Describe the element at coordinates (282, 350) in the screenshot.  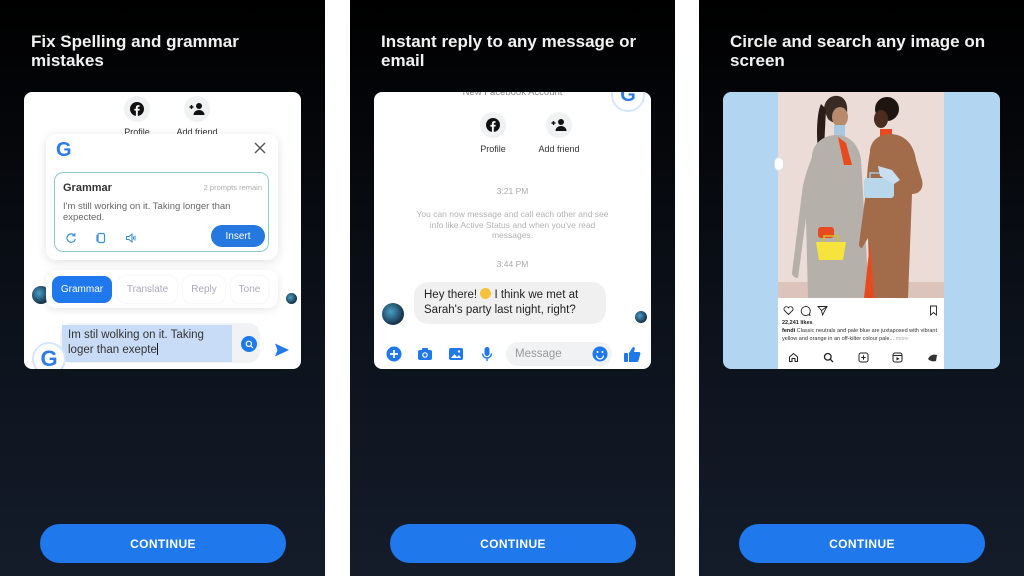
I see `send-icon` at that location.